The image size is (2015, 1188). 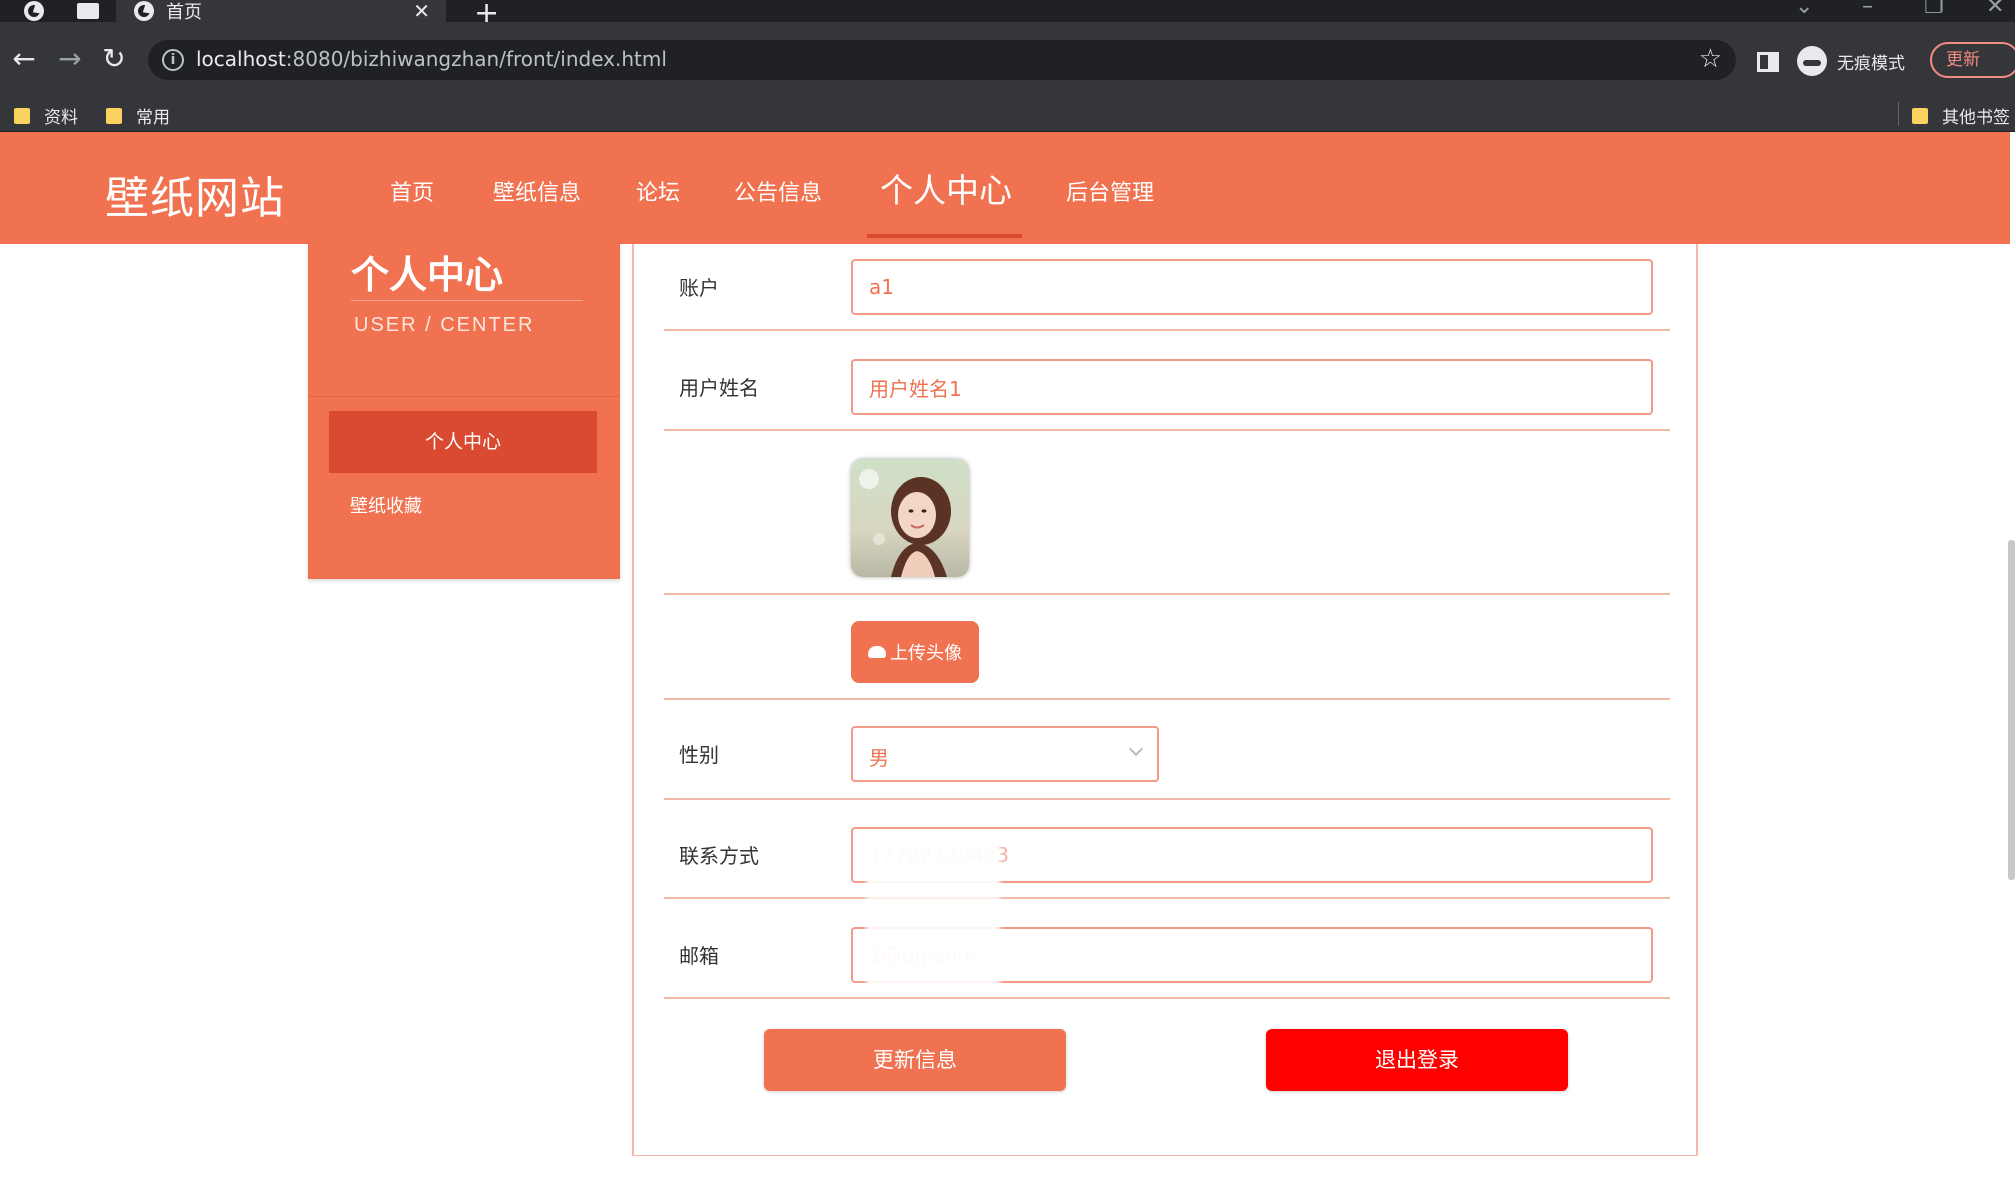 What do you see at coordinates (1871, 63) in the screenshot?
I see `incognito-label: 无痕模式` at bounding box center [1871, 63].